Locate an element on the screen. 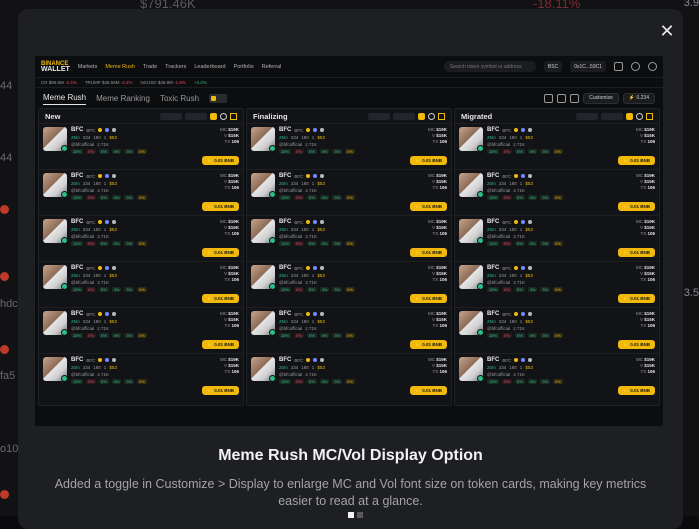 This screenshot has height=529, width=699. balance-chip: ⚡ 0.234 is located at coordinates (638, 98).